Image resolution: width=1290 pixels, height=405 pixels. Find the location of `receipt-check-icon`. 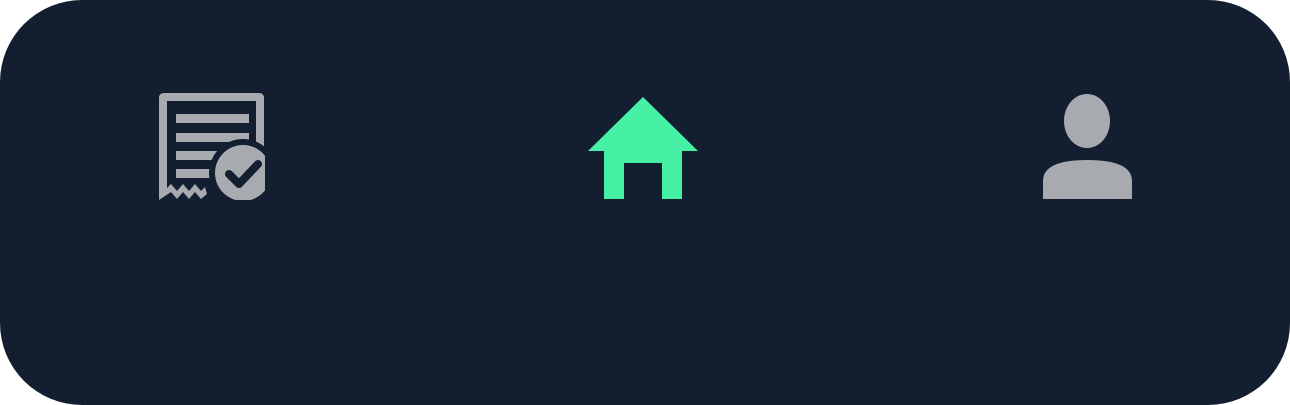

receipt-check-icon is located at coordinates (212, 146).